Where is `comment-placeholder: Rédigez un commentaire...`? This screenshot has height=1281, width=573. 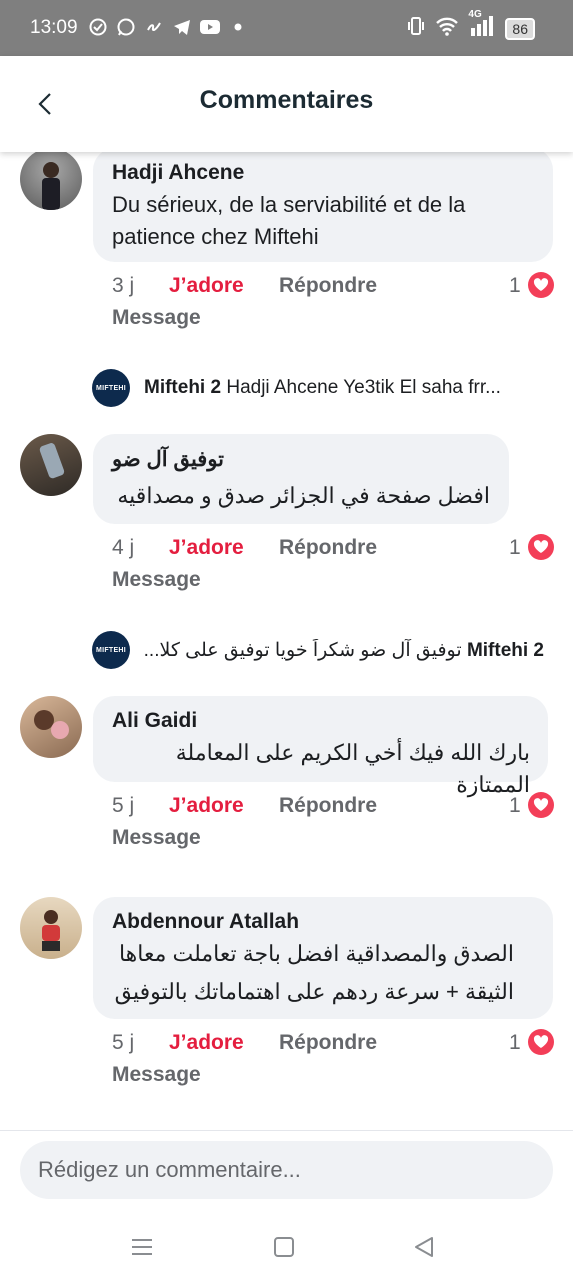
comment-placeholder: Rédigez un commentaire... is located at coordinates (169, 1169).